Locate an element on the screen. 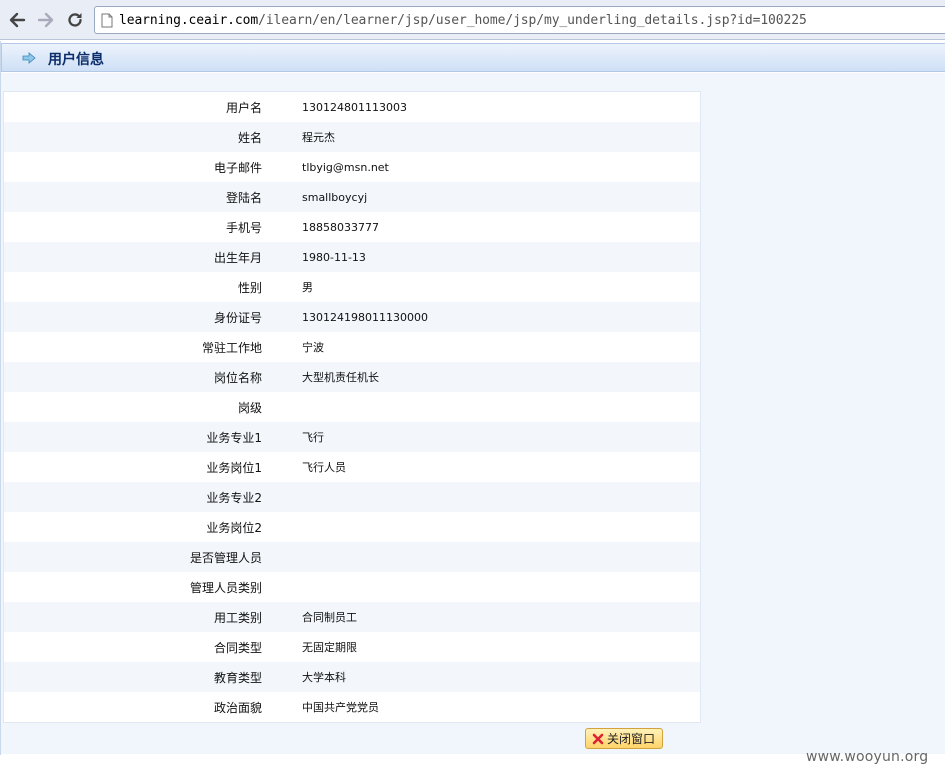 The image size is (945, 769). table-row: 岗级 is located at coordinates (352, 407).